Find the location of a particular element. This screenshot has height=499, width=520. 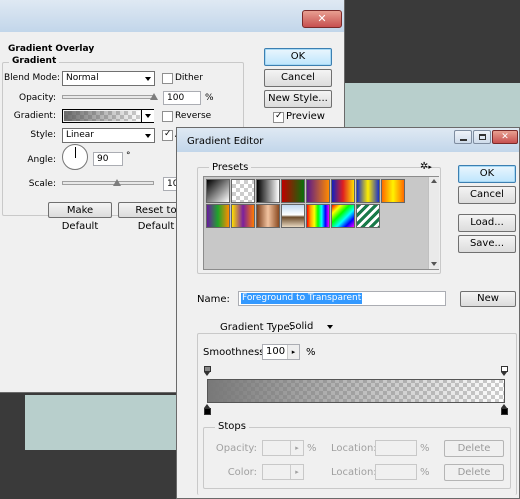

smoothness-value: 100 is located at coordinates (276, 351).